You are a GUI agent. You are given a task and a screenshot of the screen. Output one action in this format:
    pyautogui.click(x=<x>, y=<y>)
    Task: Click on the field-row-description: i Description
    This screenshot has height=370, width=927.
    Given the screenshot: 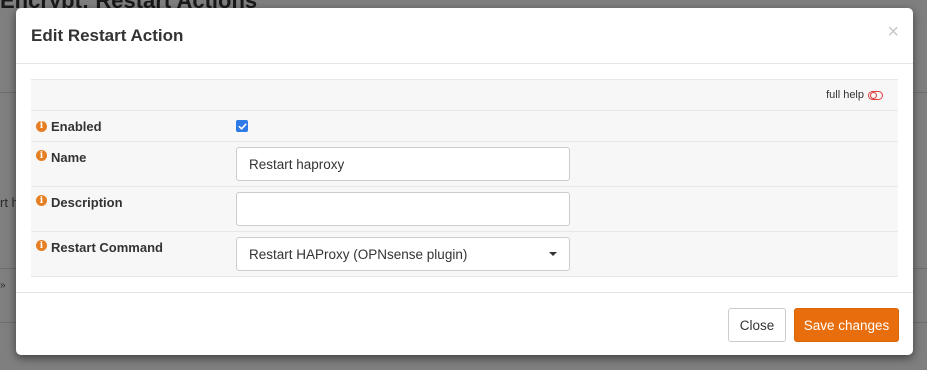 What is the action you would take?
    pyautogui.click(x=464, y=209)
    